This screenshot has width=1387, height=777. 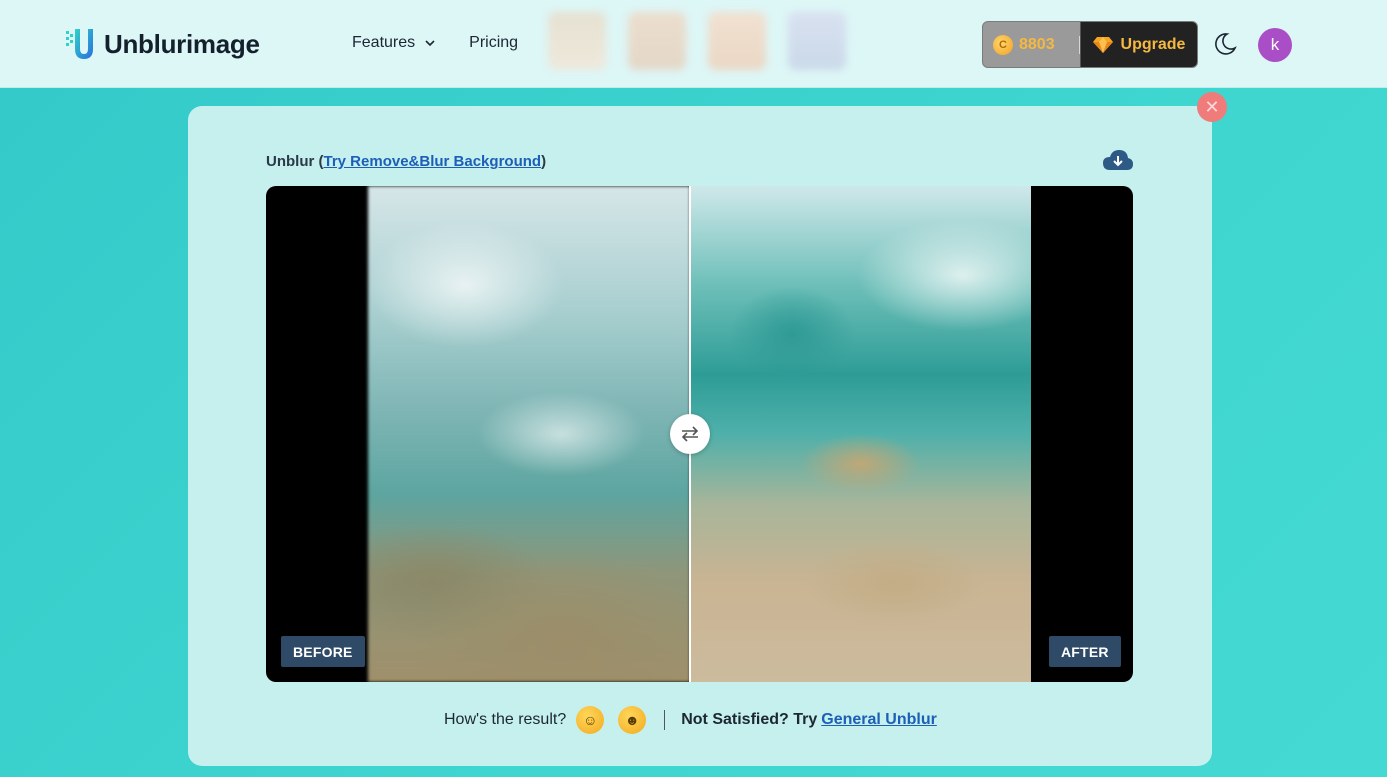 I want to click on card-title: Unblur (Try Remove&Blur Background), so click(x=406, y=161).